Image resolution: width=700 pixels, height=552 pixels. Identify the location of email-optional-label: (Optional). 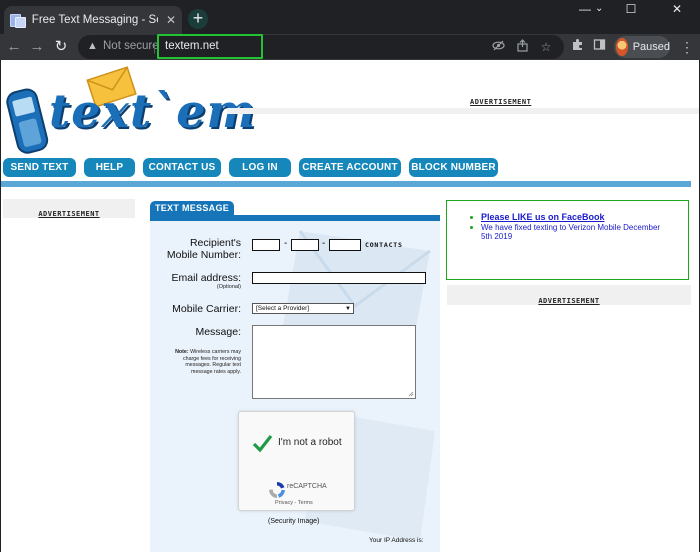
(228, 287).